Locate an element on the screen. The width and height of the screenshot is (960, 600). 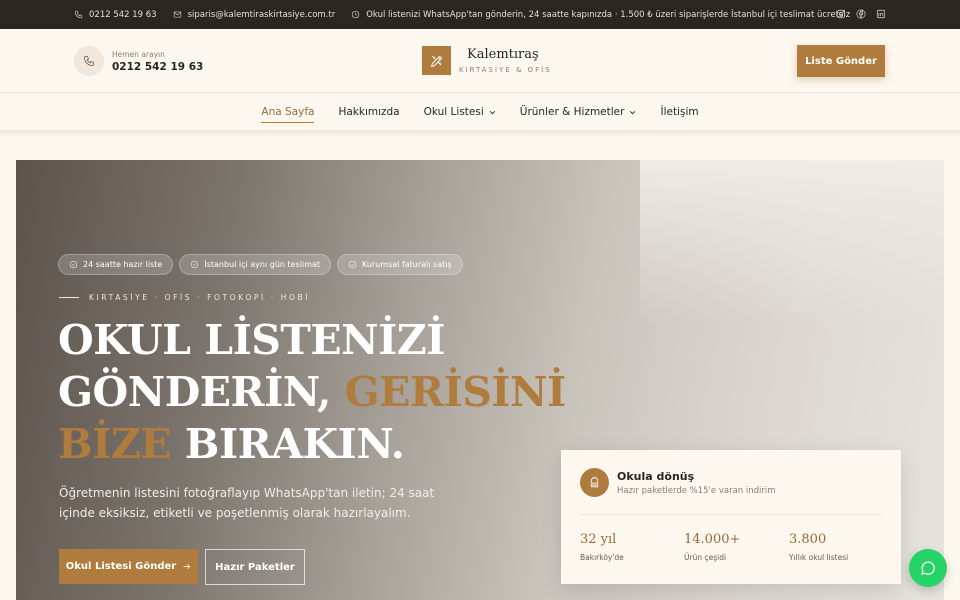
feature-chip-label: İstanbul içi aynı gün teslimat is located at coordinates (262, 264).